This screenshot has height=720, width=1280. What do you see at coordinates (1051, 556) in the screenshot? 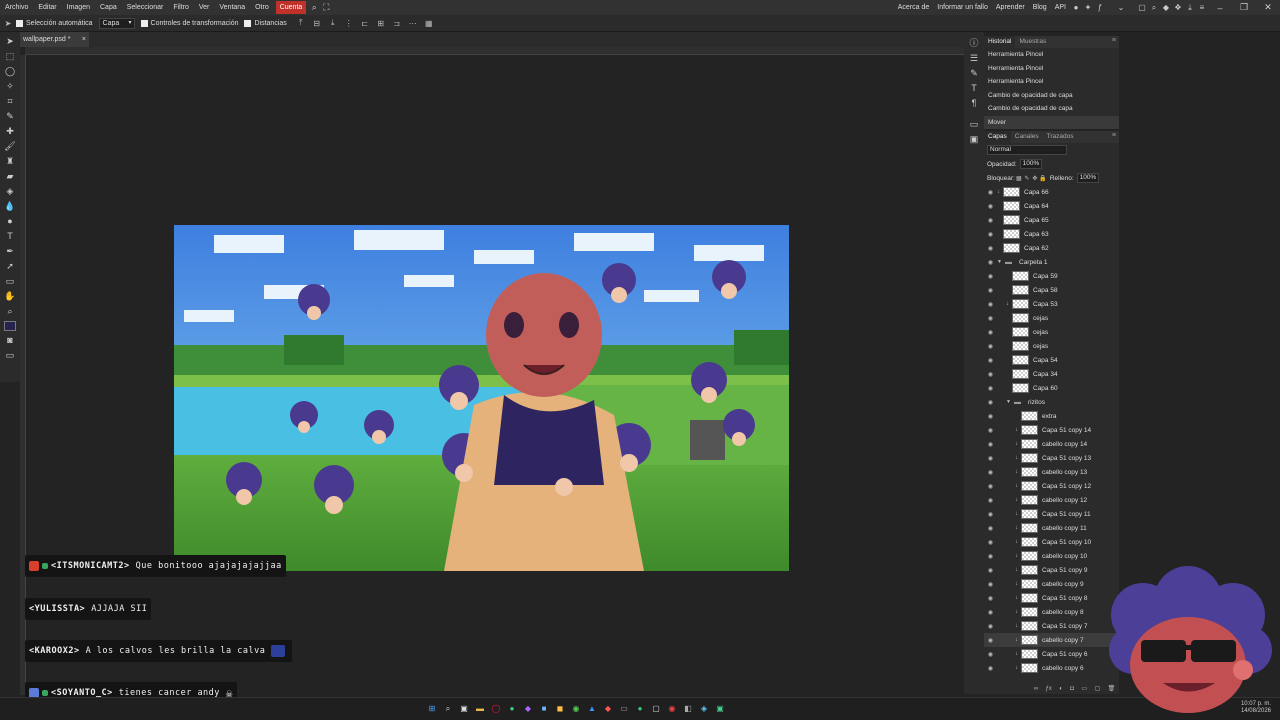
I see `layer-row: ◉ ↓ cabello copy 10` at bounding box center [1051, 556].